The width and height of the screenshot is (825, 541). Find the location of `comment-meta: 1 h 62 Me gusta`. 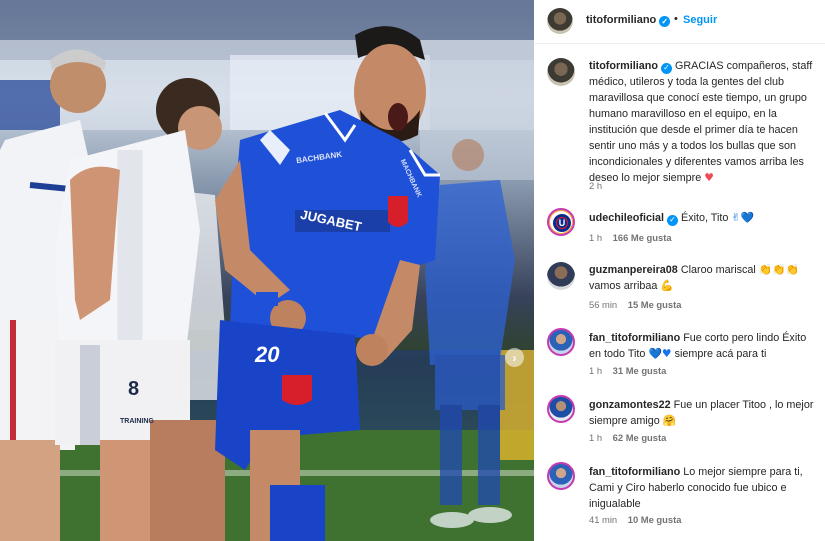

comment-meta: 1 h 62 Me gusta is located at coordinates (631, 437).